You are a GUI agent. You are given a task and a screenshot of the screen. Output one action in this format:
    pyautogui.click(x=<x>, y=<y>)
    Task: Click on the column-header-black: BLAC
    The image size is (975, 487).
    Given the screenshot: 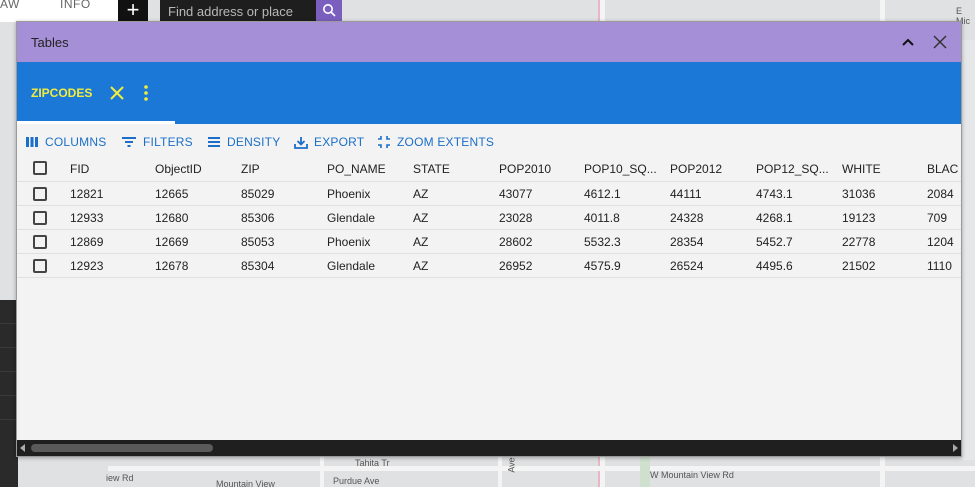 What is the action you would take?
    pyautogui.click(x=944, y=169)
    